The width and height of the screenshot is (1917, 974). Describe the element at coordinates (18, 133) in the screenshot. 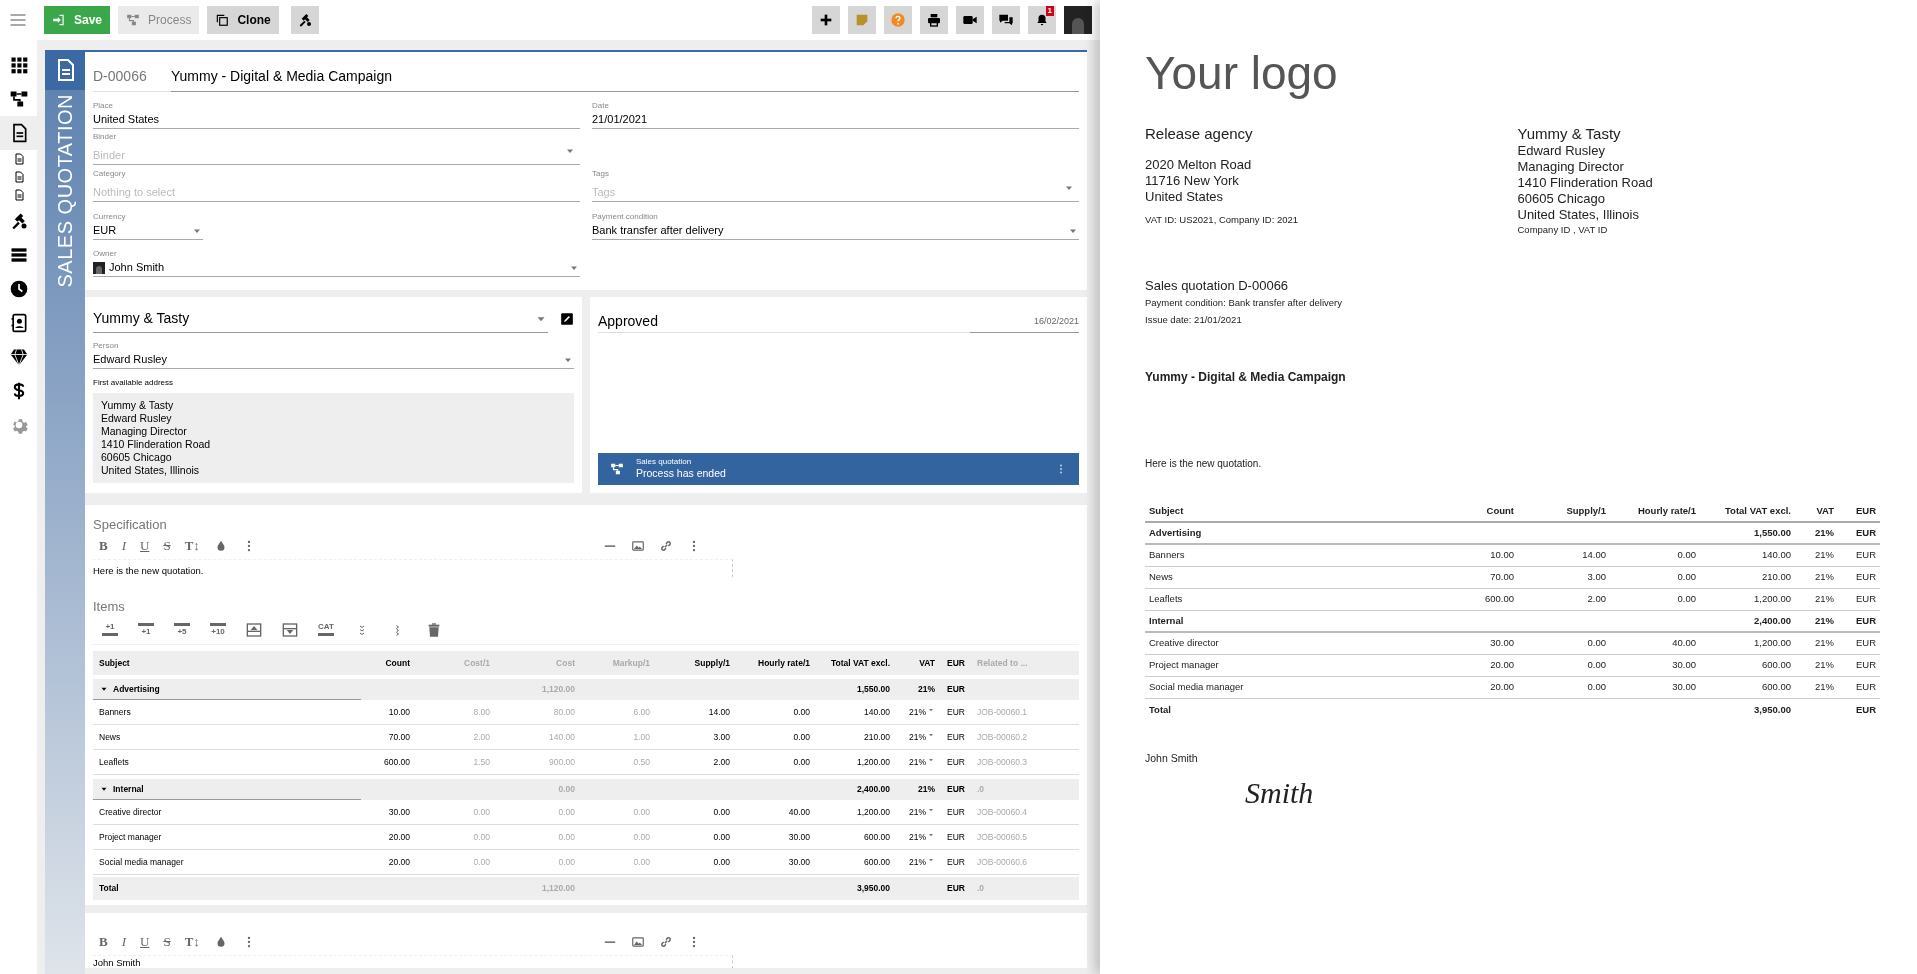

I see `sidebar-item` at that location.